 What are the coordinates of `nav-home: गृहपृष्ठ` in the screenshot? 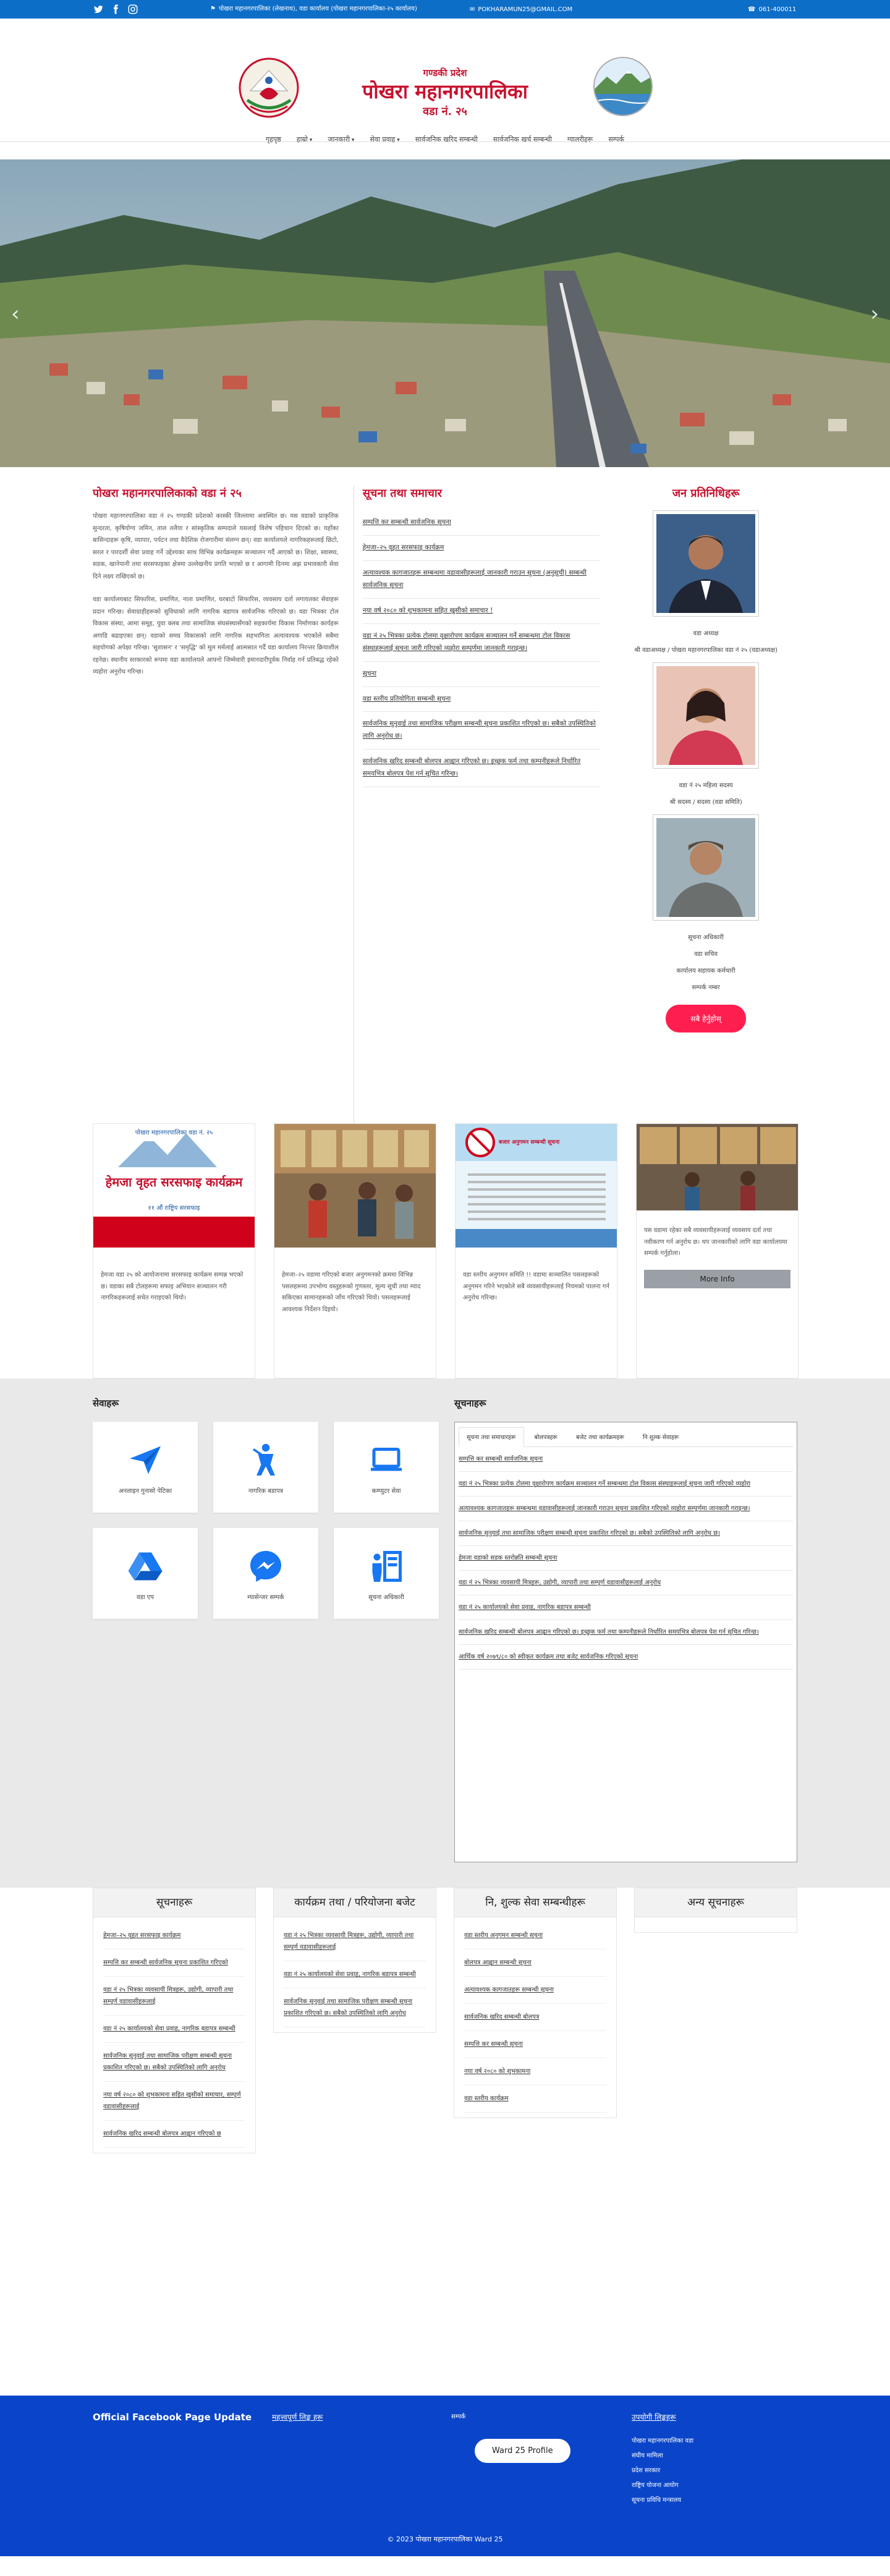 It's located at (273, 139).